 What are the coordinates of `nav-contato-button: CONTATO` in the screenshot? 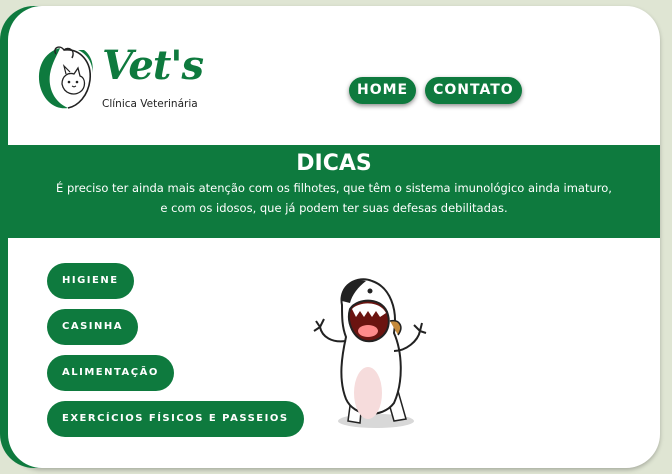 It's located at (473, 90).